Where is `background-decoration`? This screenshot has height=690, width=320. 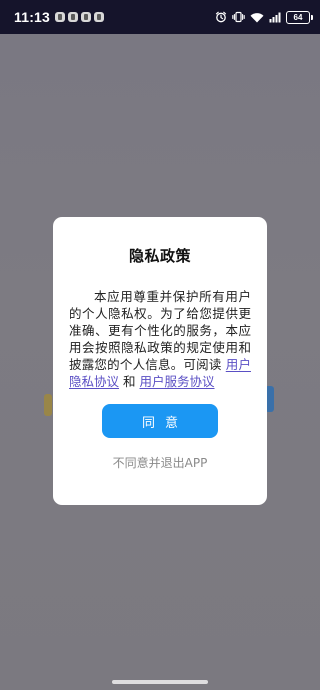 background-decoration is located at coordinates (48, 405).